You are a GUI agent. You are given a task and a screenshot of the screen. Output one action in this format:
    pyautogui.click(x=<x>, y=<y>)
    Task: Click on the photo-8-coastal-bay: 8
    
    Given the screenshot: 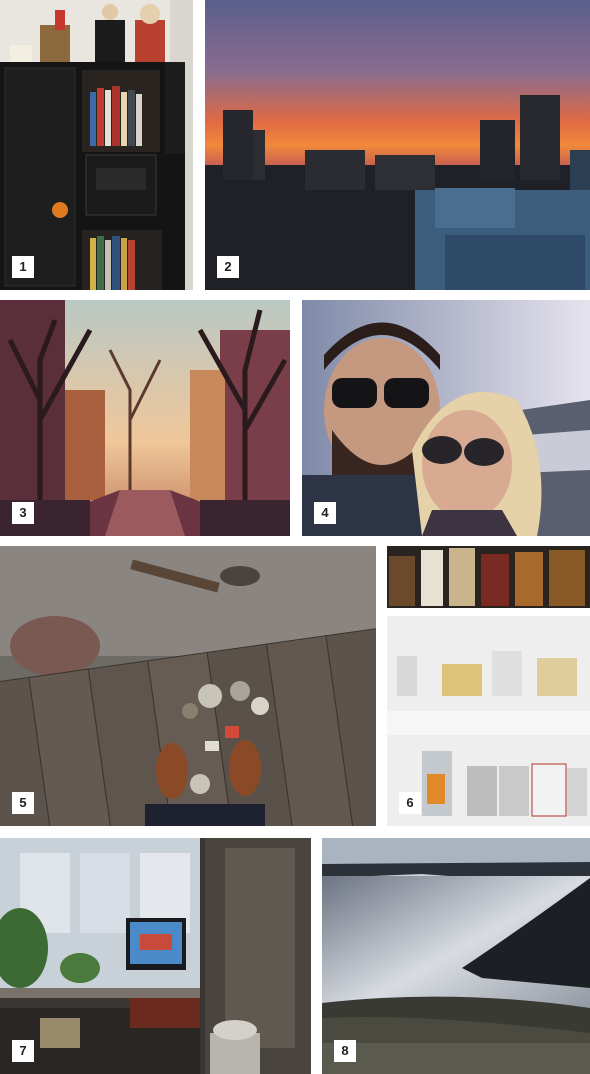 What is the action you would take?
    pyautogui.click(x=456, y=956)
    